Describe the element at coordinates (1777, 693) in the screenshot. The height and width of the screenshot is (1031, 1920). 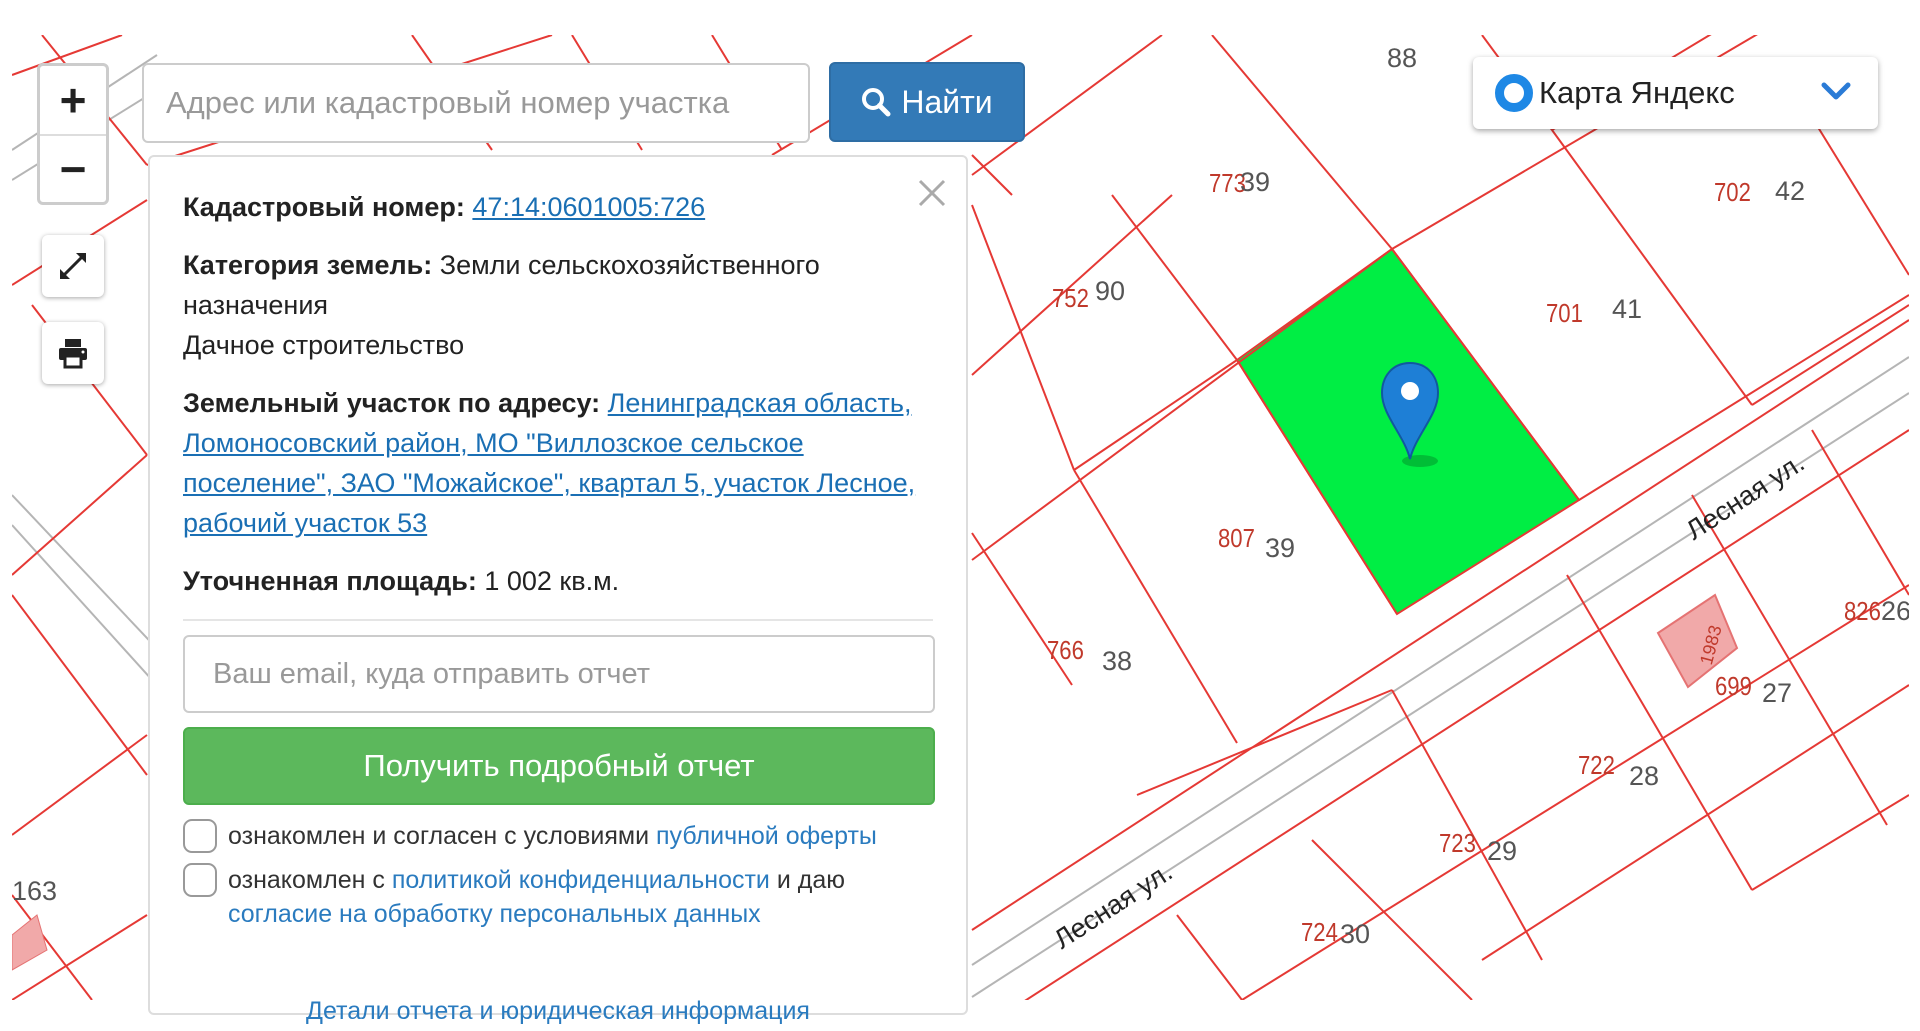
I see `house-number: 27` at that location.